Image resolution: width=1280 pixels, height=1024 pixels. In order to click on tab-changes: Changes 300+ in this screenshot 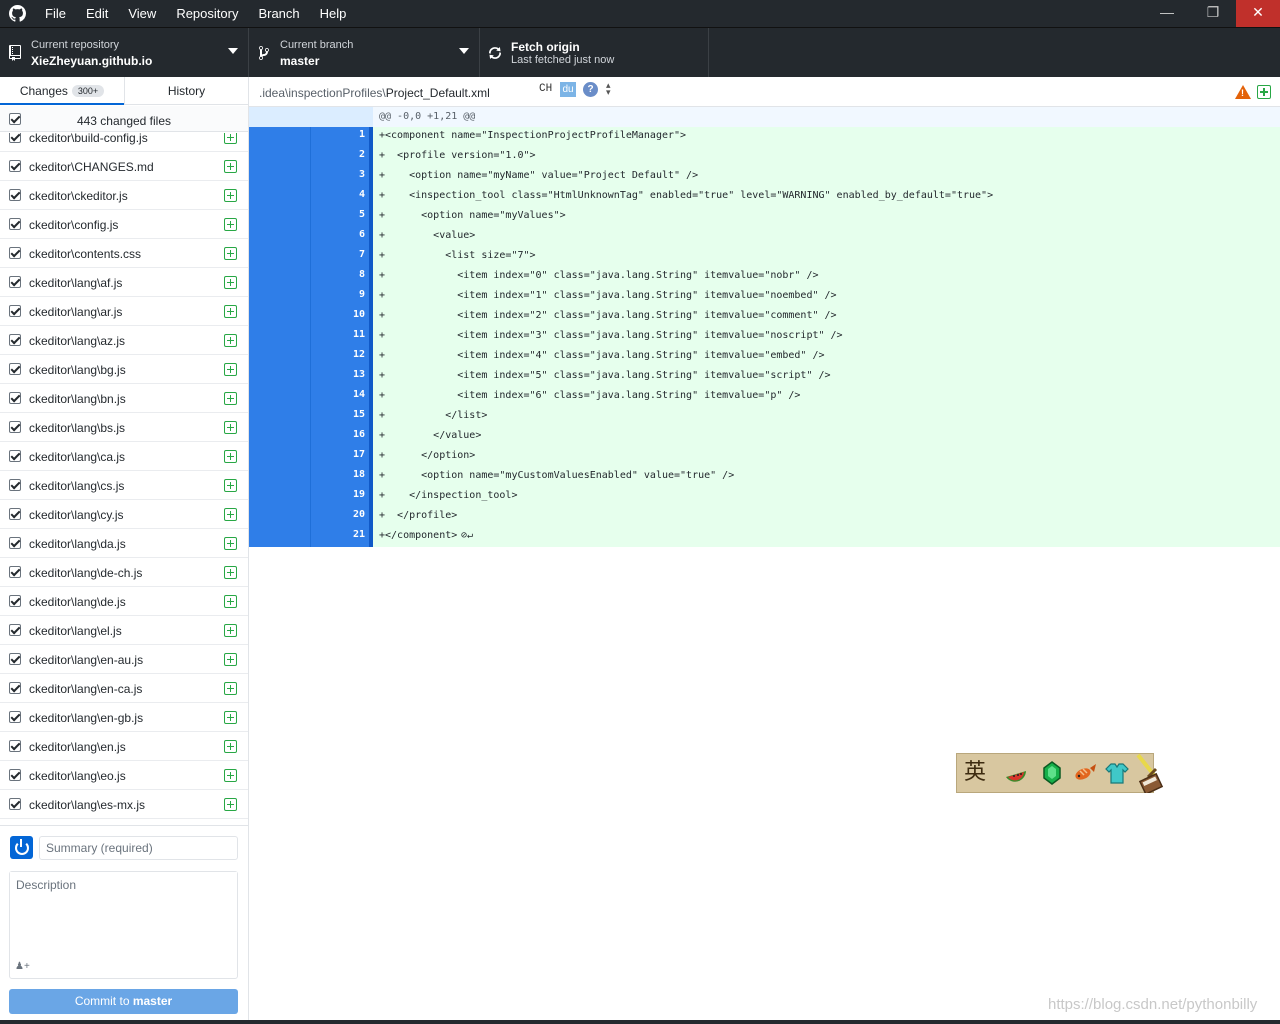, I will do `click(62, 91)`.